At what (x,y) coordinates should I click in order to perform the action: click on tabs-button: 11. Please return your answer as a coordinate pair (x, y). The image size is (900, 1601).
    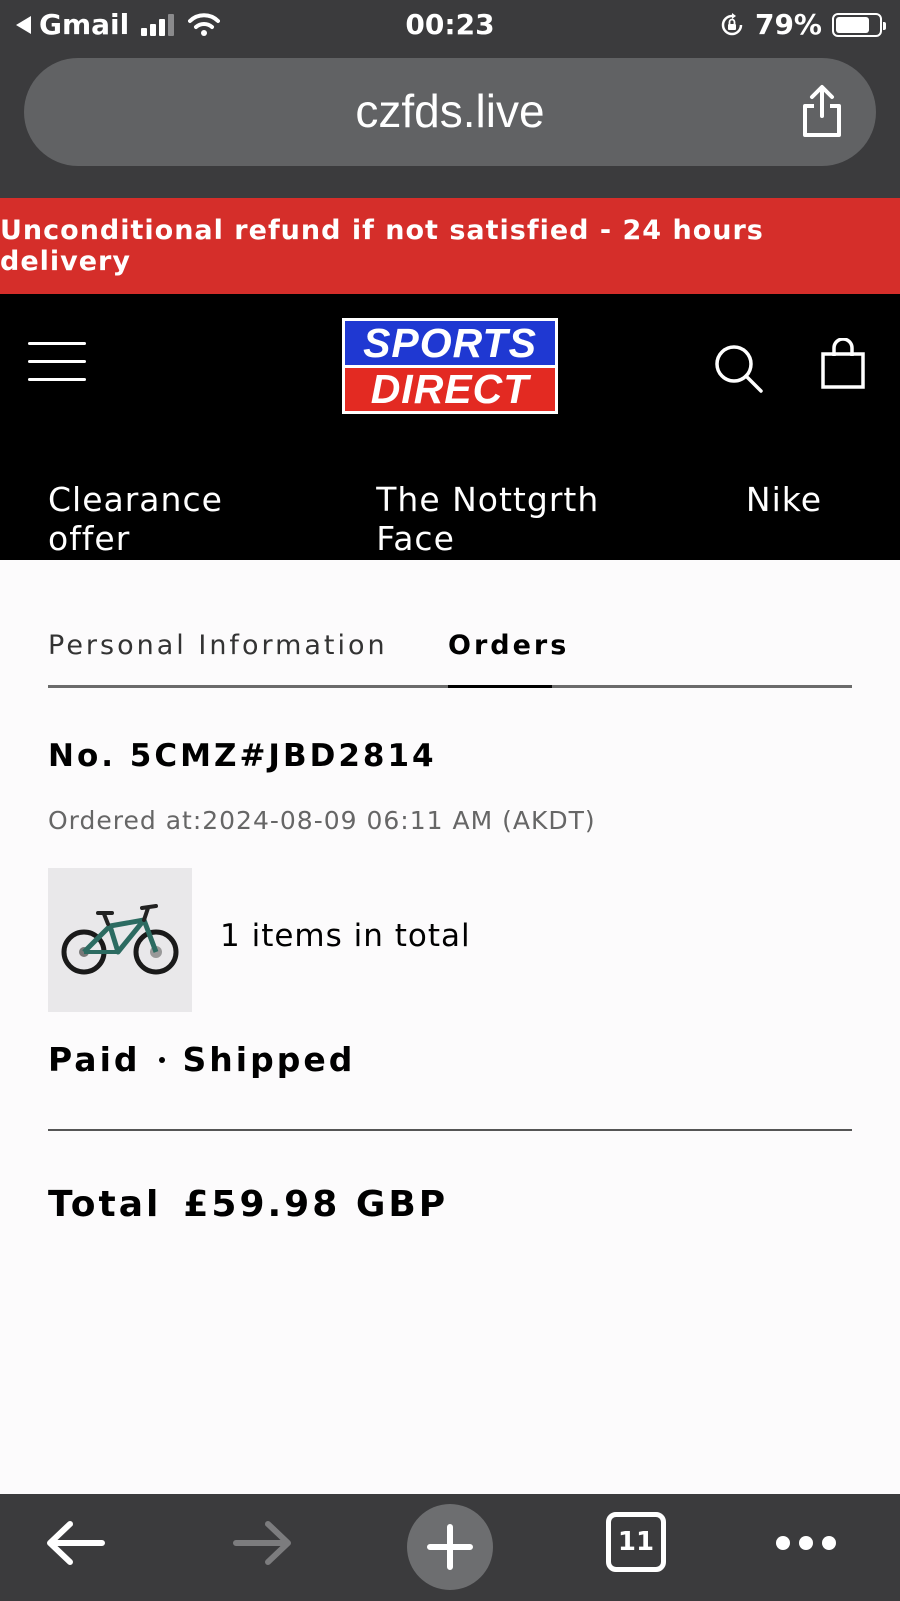
    Looking at the image, I should click on (636, 1542).